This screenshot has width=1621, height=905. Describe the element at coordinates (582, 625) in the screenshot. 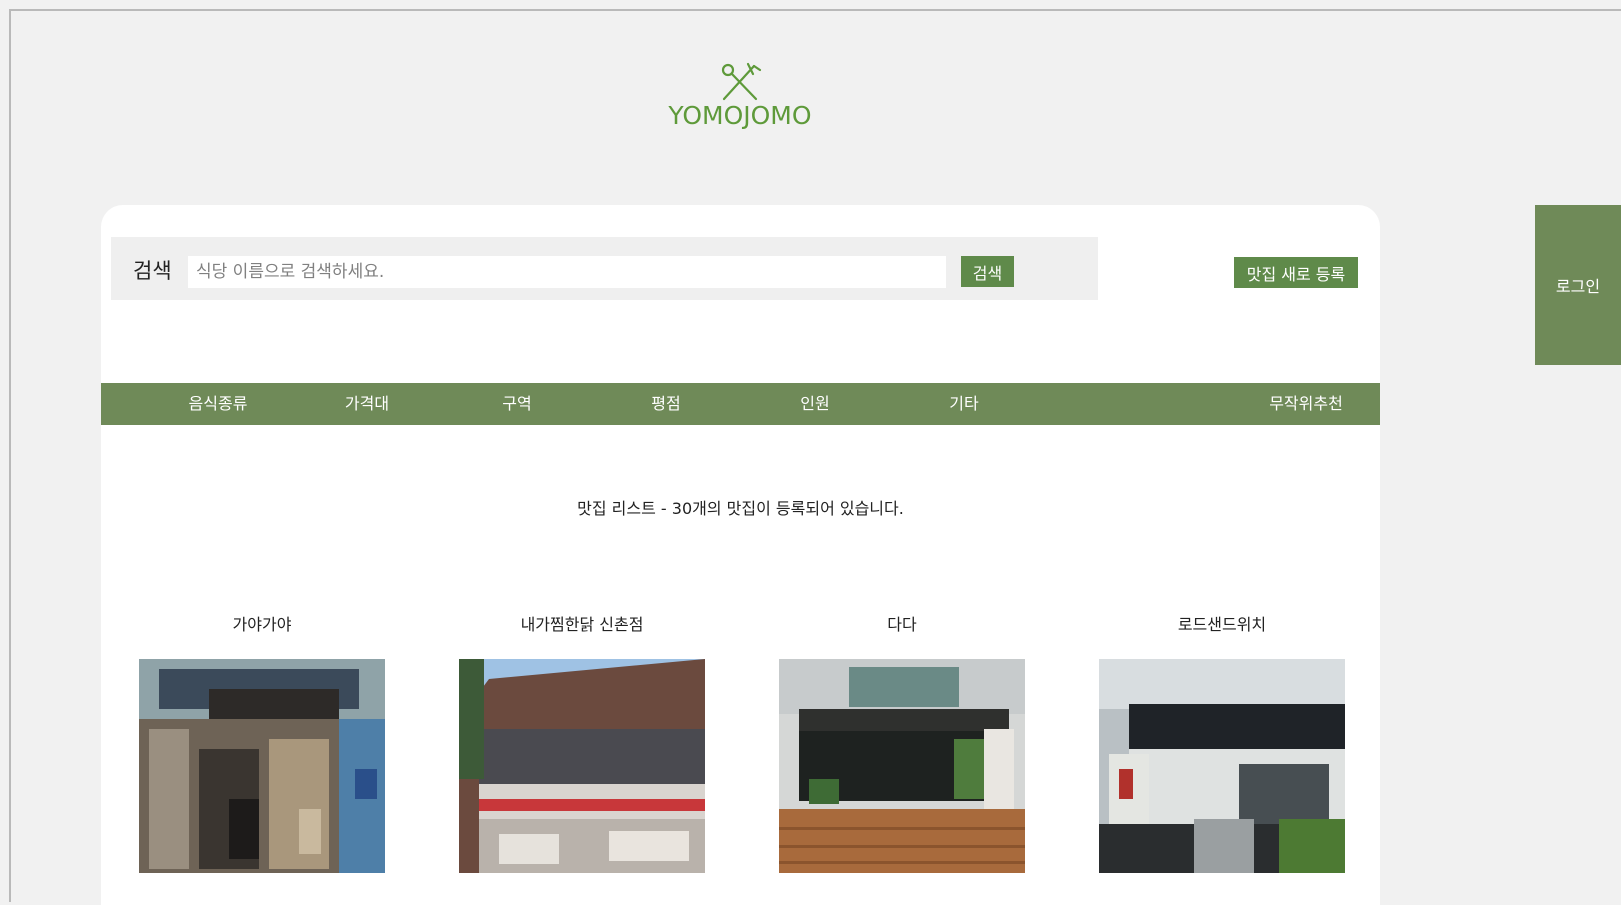

I see `restaurant-name: 내가찜한닭 신촌점` at that location.